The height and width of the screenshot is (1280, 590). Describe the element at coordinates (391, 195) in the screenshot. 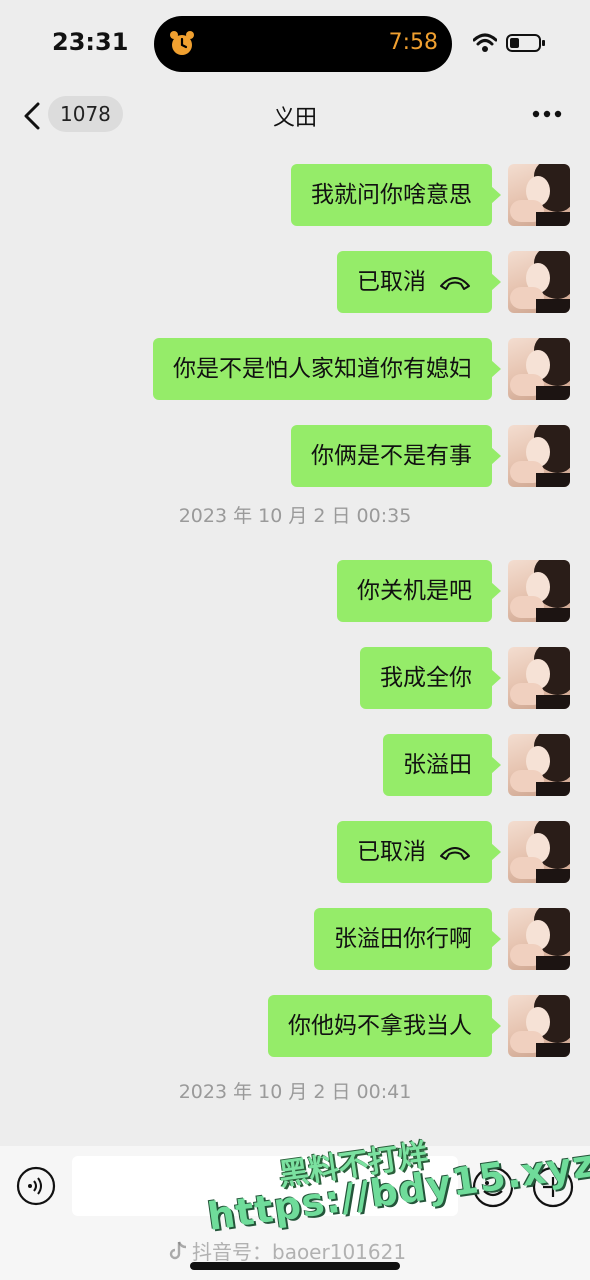

I see `message-text: 我就问你啥意思` at that location.